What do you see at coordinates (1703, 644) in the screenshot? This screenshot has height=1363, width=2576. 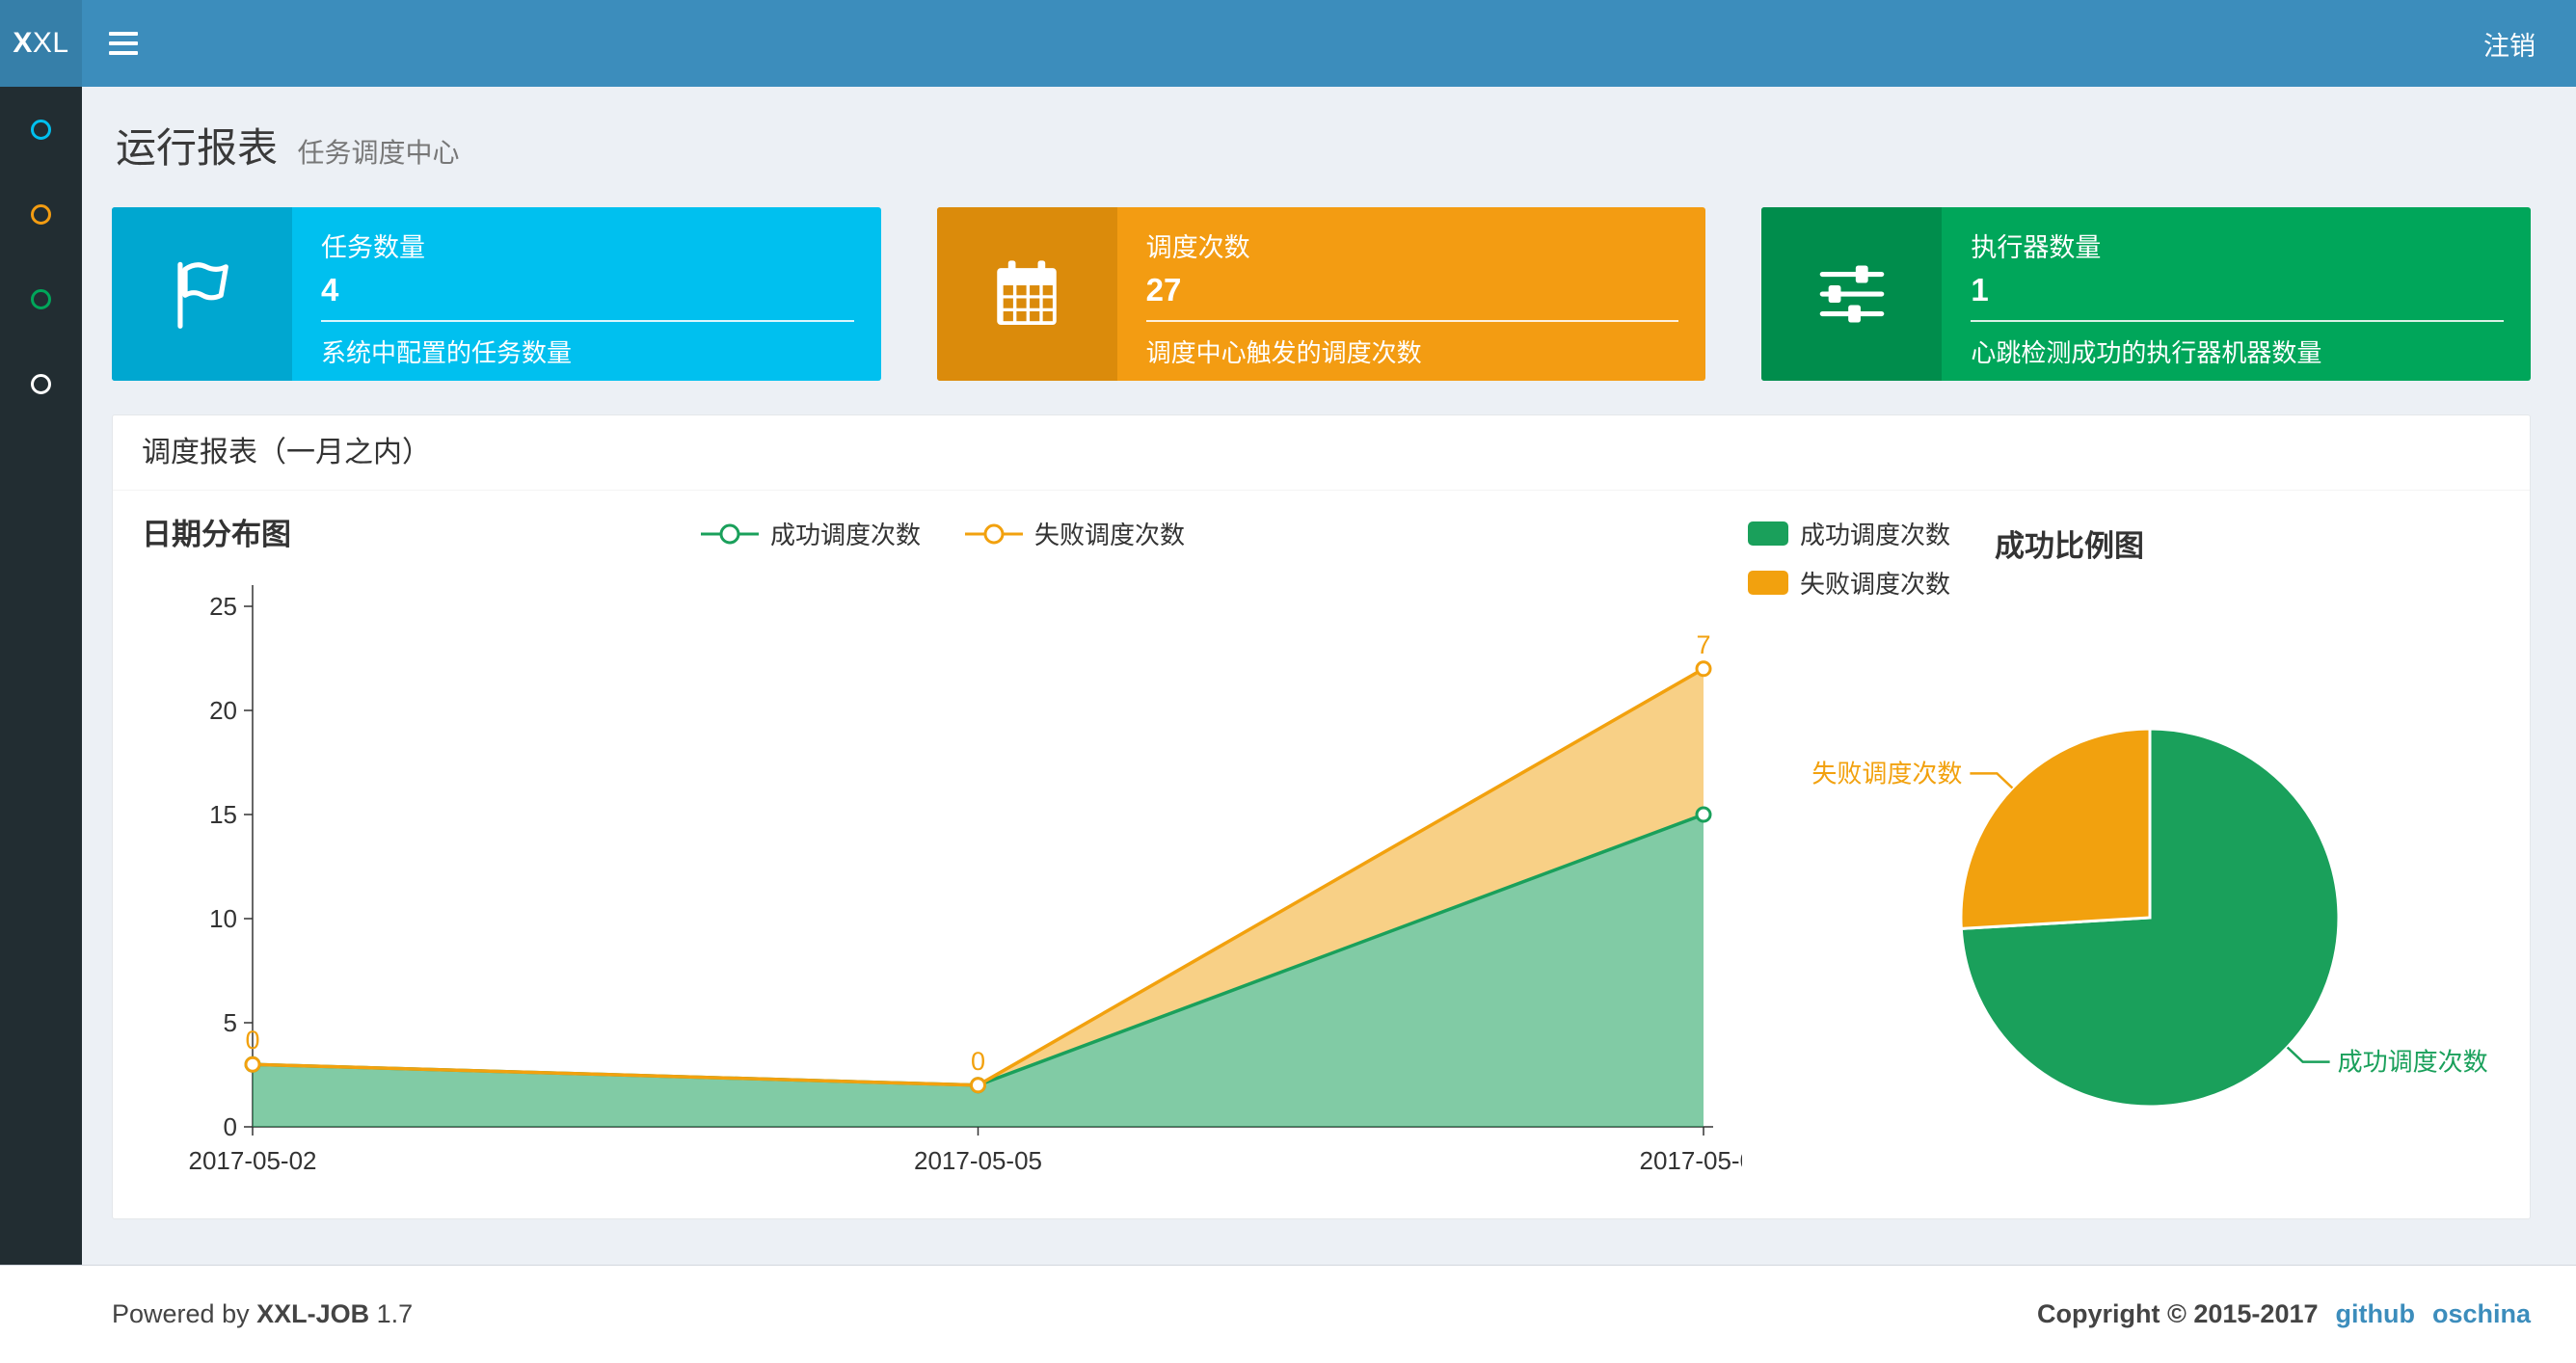 I see `svg-text: 7` at bounding box center [1703, 644].